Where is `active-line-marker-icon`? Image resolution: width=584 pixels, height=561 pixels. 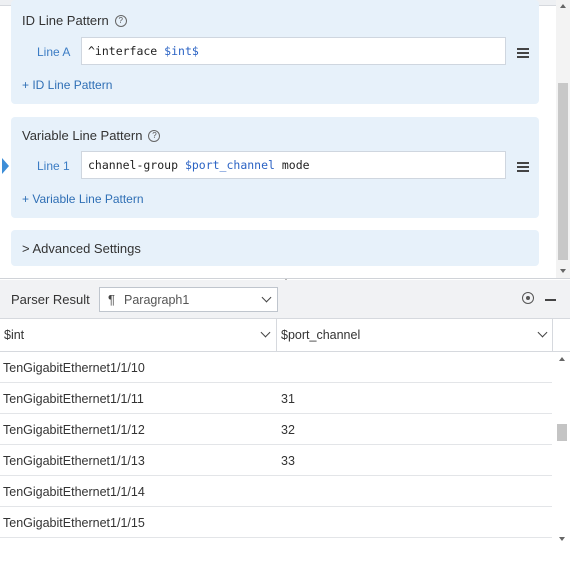 active-line-marker-icon is located at coordinates (5, 166).